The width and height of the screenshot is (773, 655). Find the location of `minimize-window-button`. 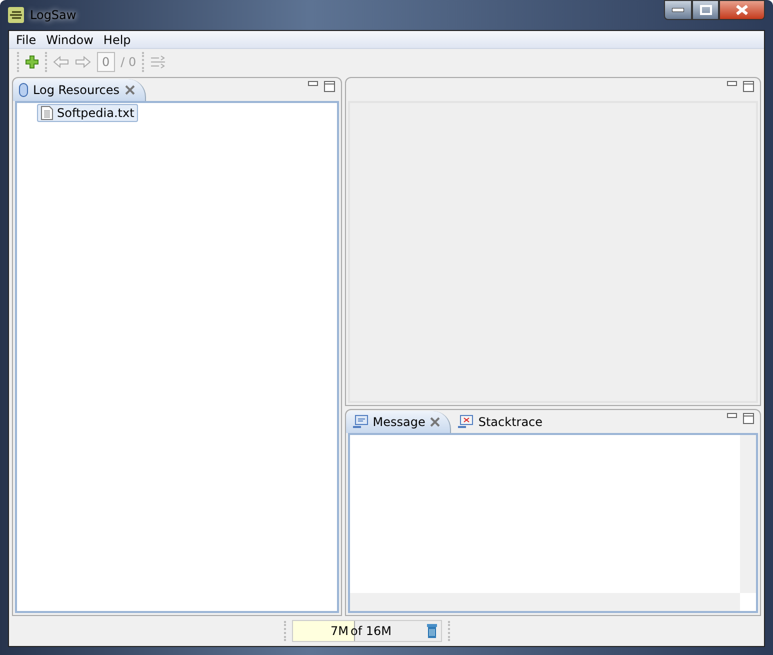

minimize-window-button is located at coordinates (678, 10).